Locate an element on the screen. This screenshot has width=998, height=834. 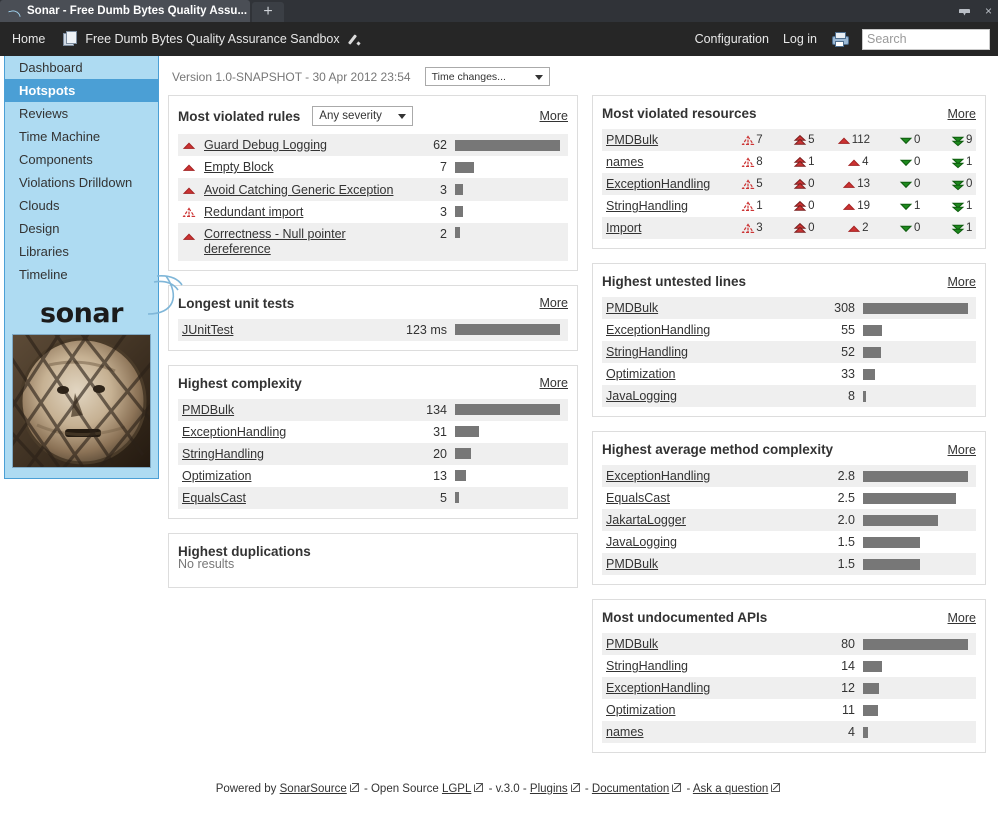
table-row: PMDBulk 308 is located at coordinates (789, 308).